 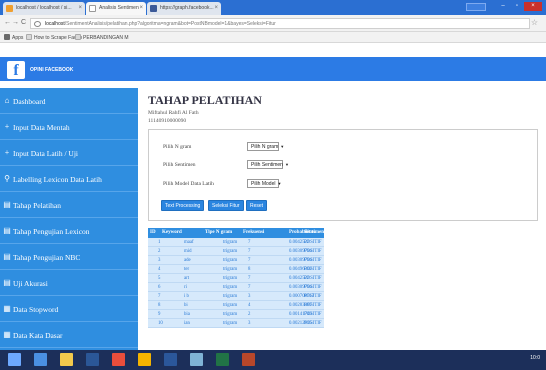 I want to click on close-window-icon: ×, so click(x=533, y=6).